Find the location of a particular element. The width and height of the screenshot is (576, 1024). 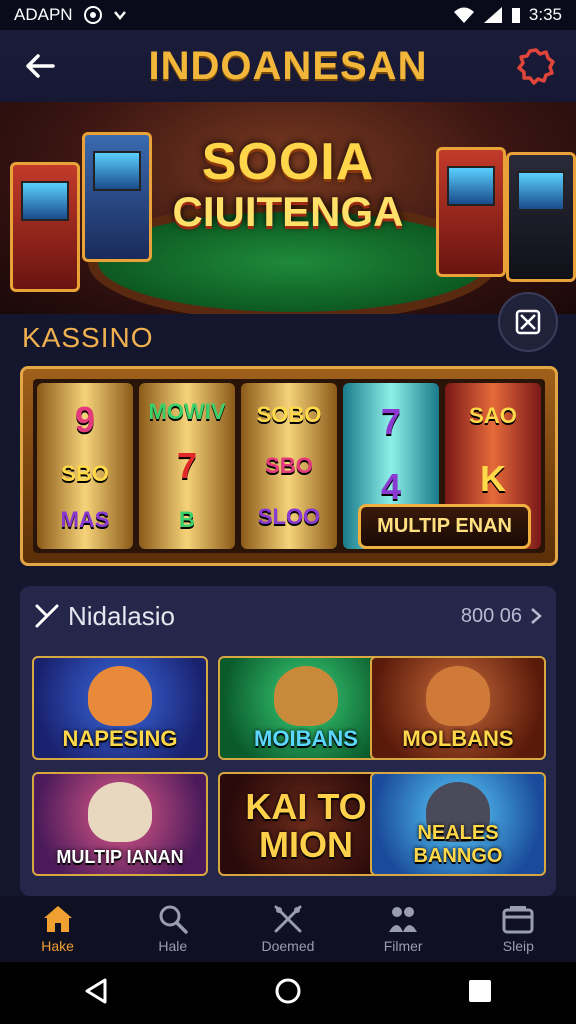

nav-item-wallet: Sleip is located at coordinates (518, 929).